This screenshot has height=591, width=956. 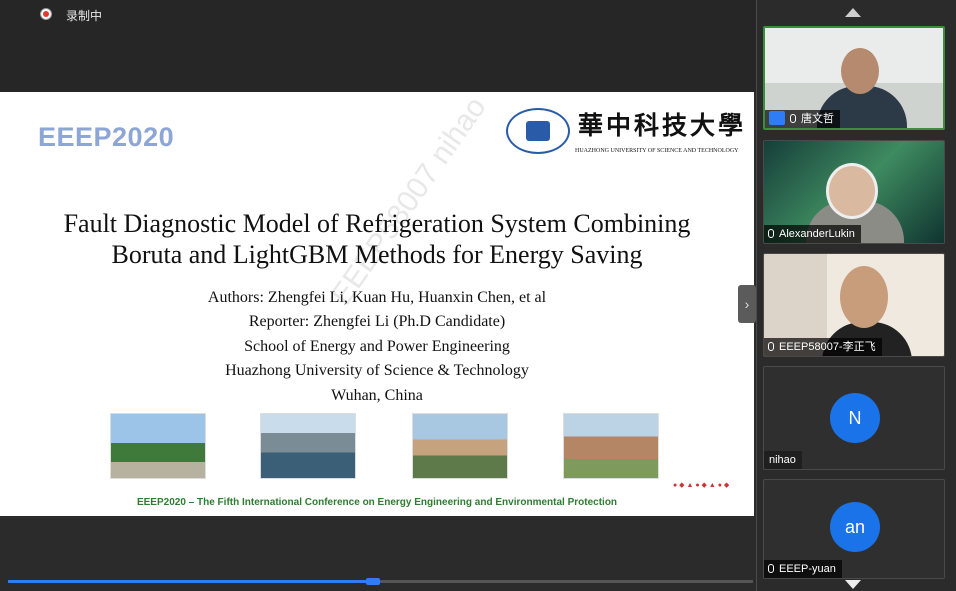 What do you see at coordinates (807, 569) in the screenshot?
I see `participant-name: EEEP-yuan` at bounding box center [807, 569].